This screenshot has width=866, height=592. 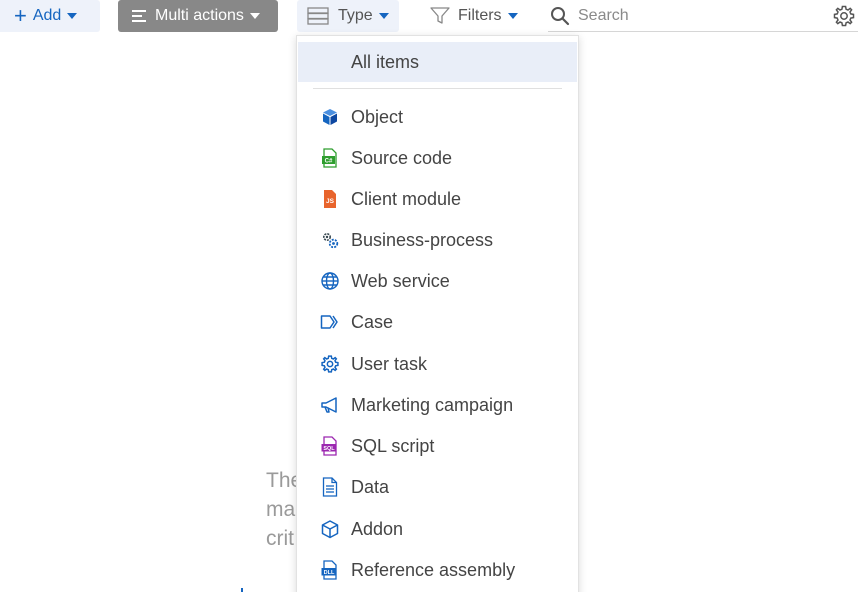 I want to click on case-arrow-icon, so click(x=329, y=322).